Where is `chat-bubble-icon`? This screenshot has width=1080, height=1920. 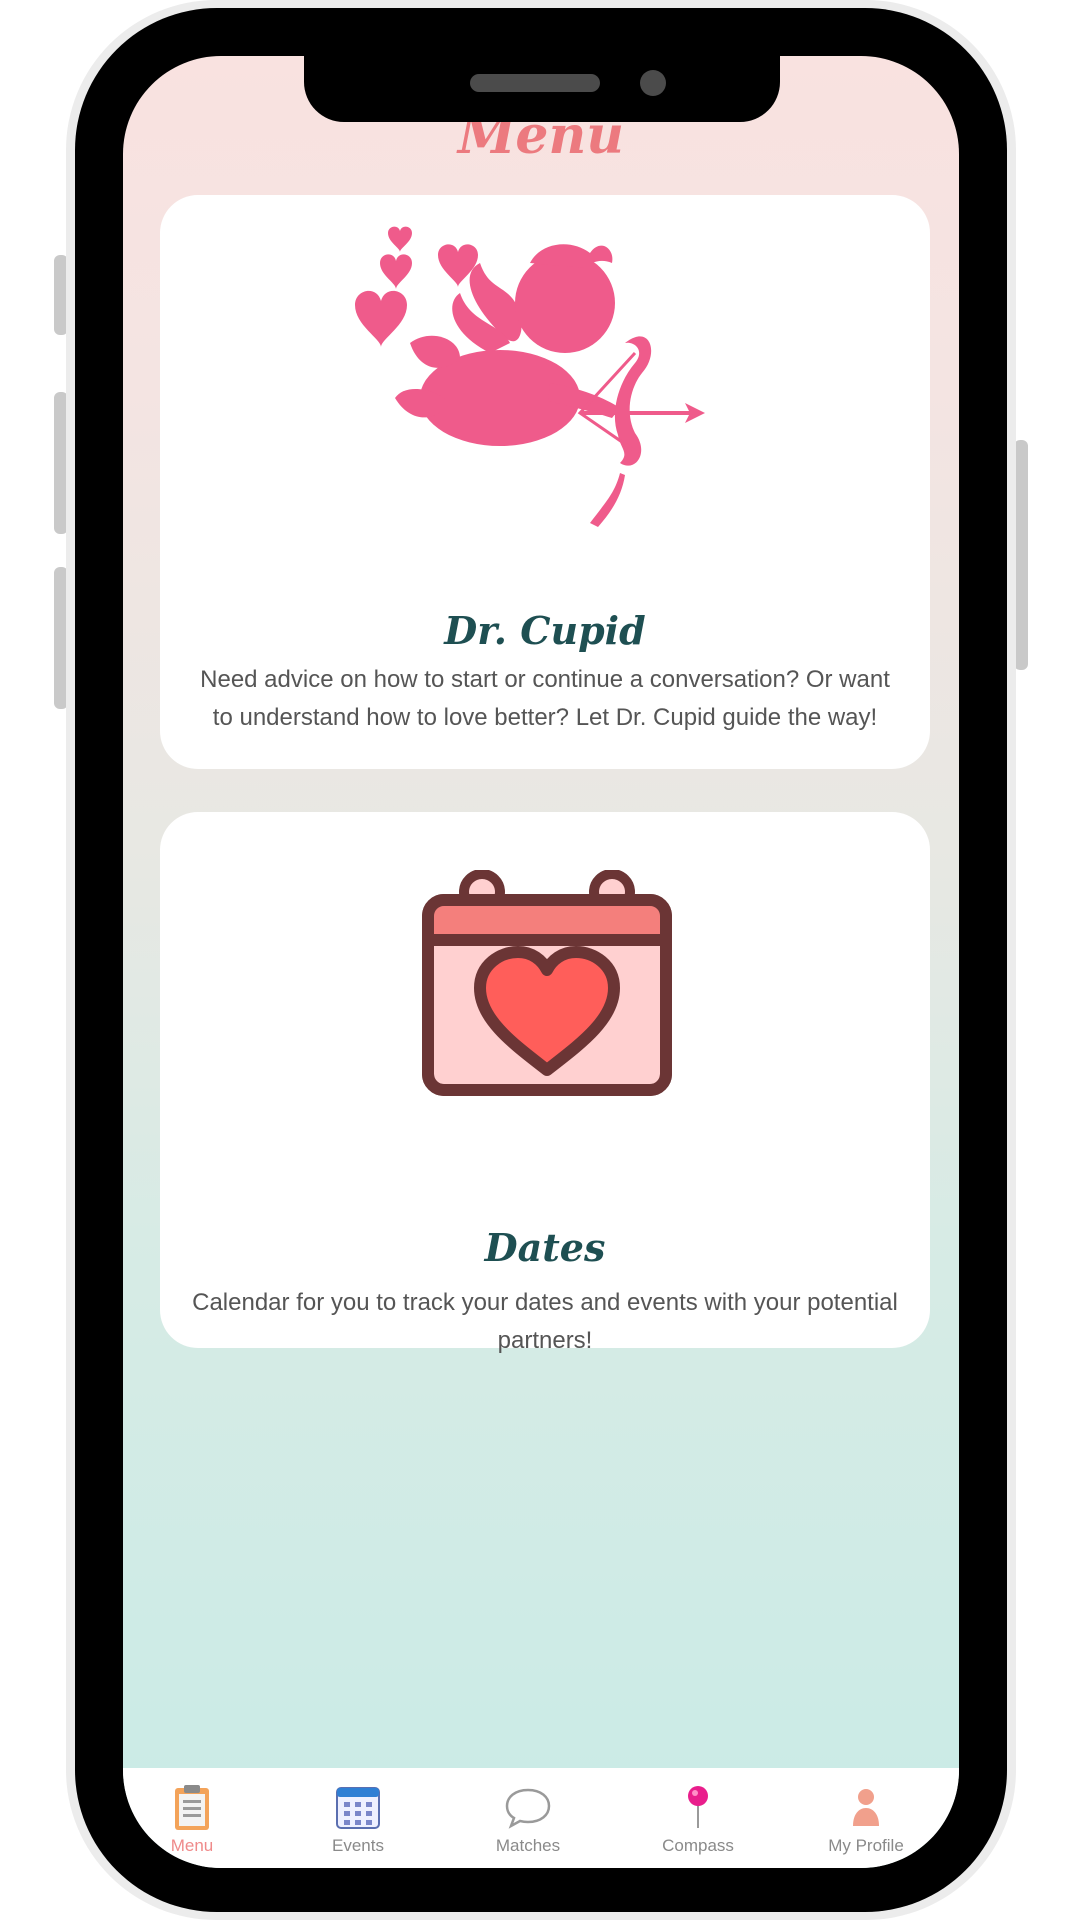 chat-bubble-icon is located at coordinates (528, 1808).